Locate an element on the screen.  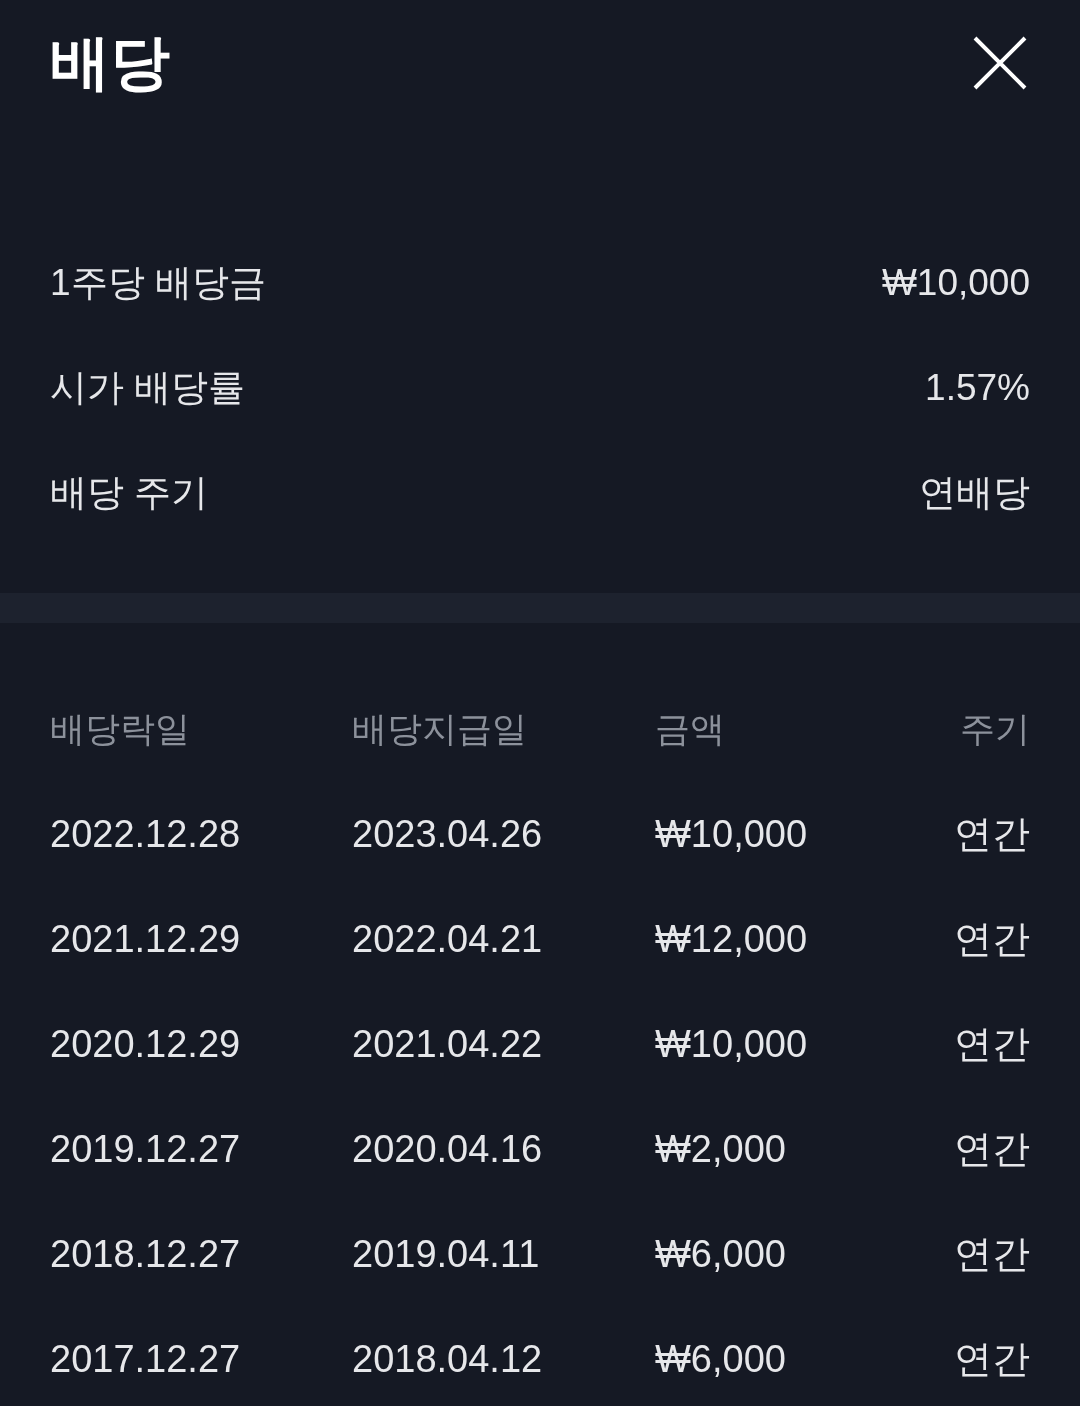
table-cell-text: ₩12,000 is located at coordinates (732, 939).